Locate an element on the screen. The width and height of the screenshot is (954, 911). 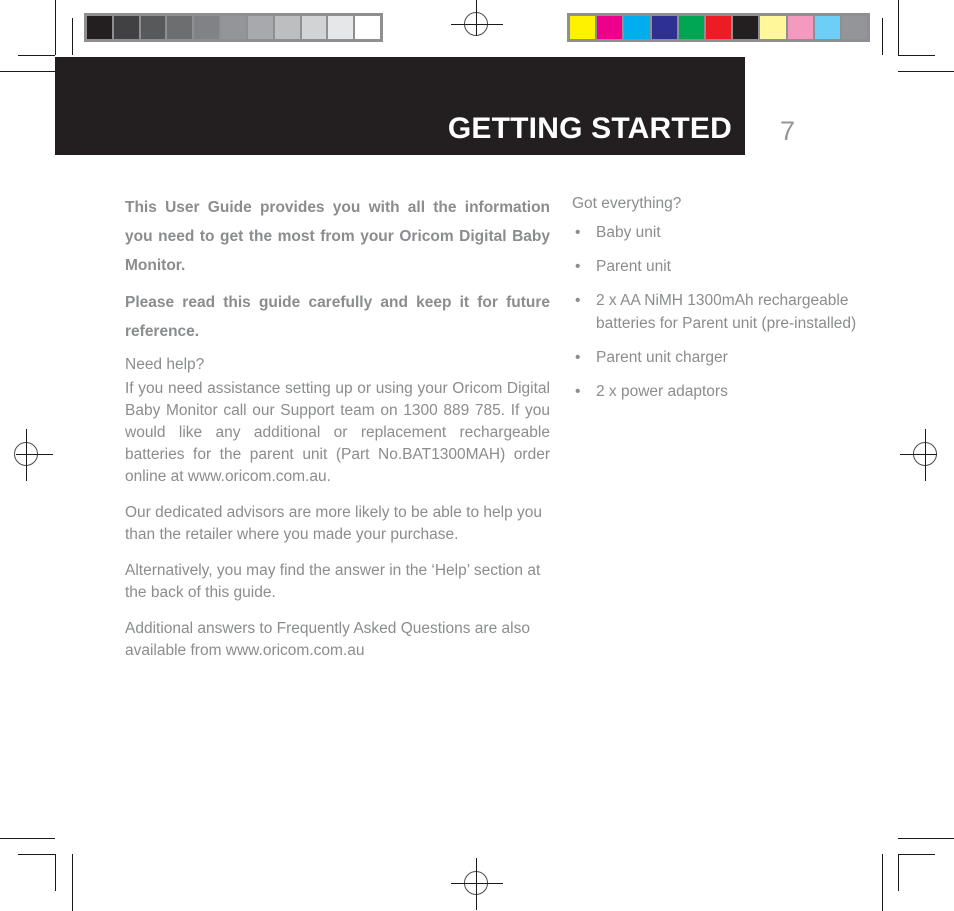
list-item: • Baby unit is located at coordinates (732, 232).